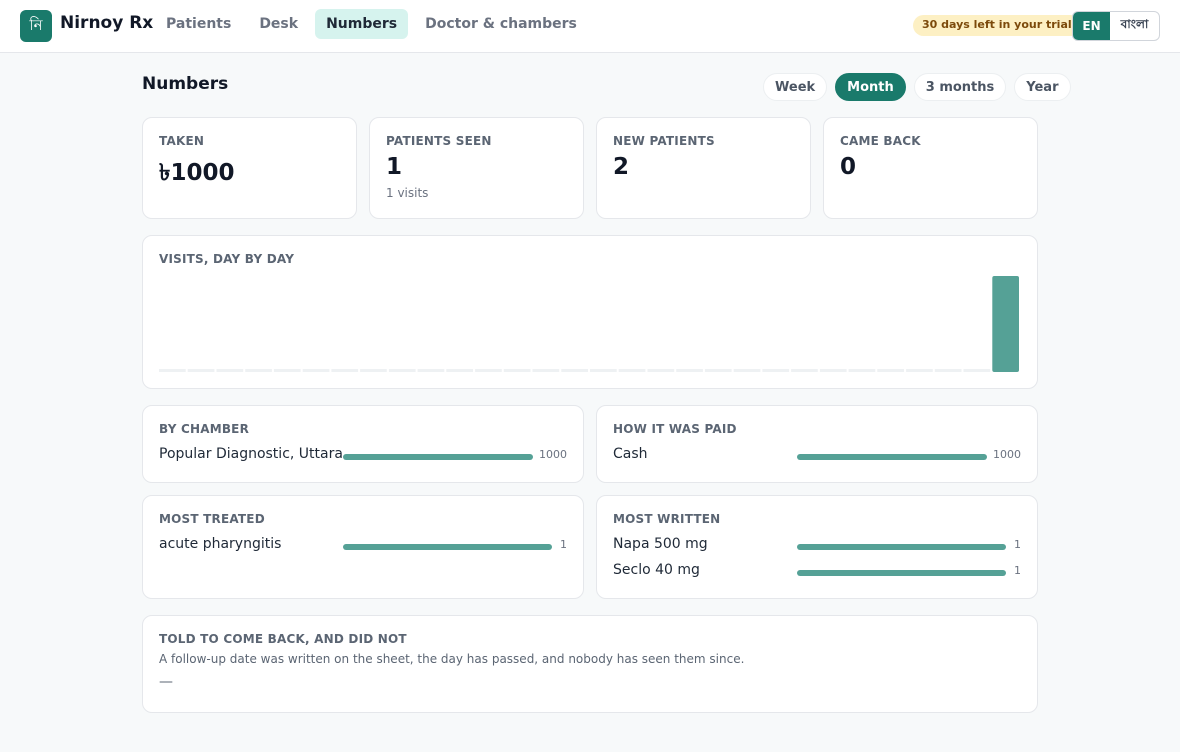 Image resolution: width=1180 pixels, height=752 pixels. Describe the element at coordinates (283, 639) in the screenshot. I see `section-label: TOLD TO COME BACK, AND DID NOT` at that location.